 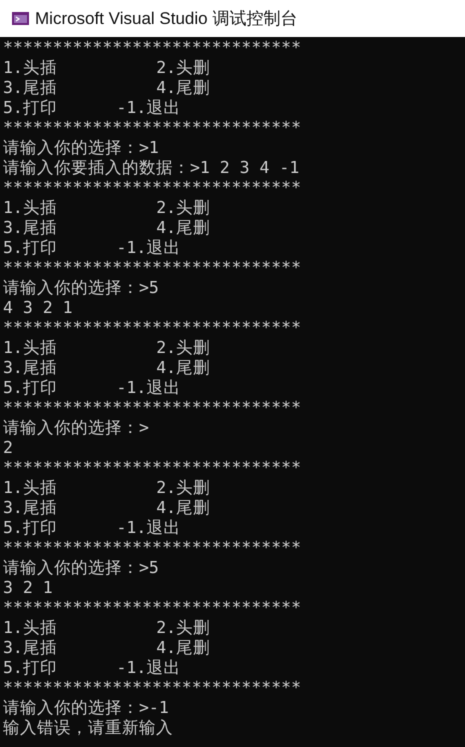 I want to click on console-line: 3 2 1, so click(x=28, y=588).